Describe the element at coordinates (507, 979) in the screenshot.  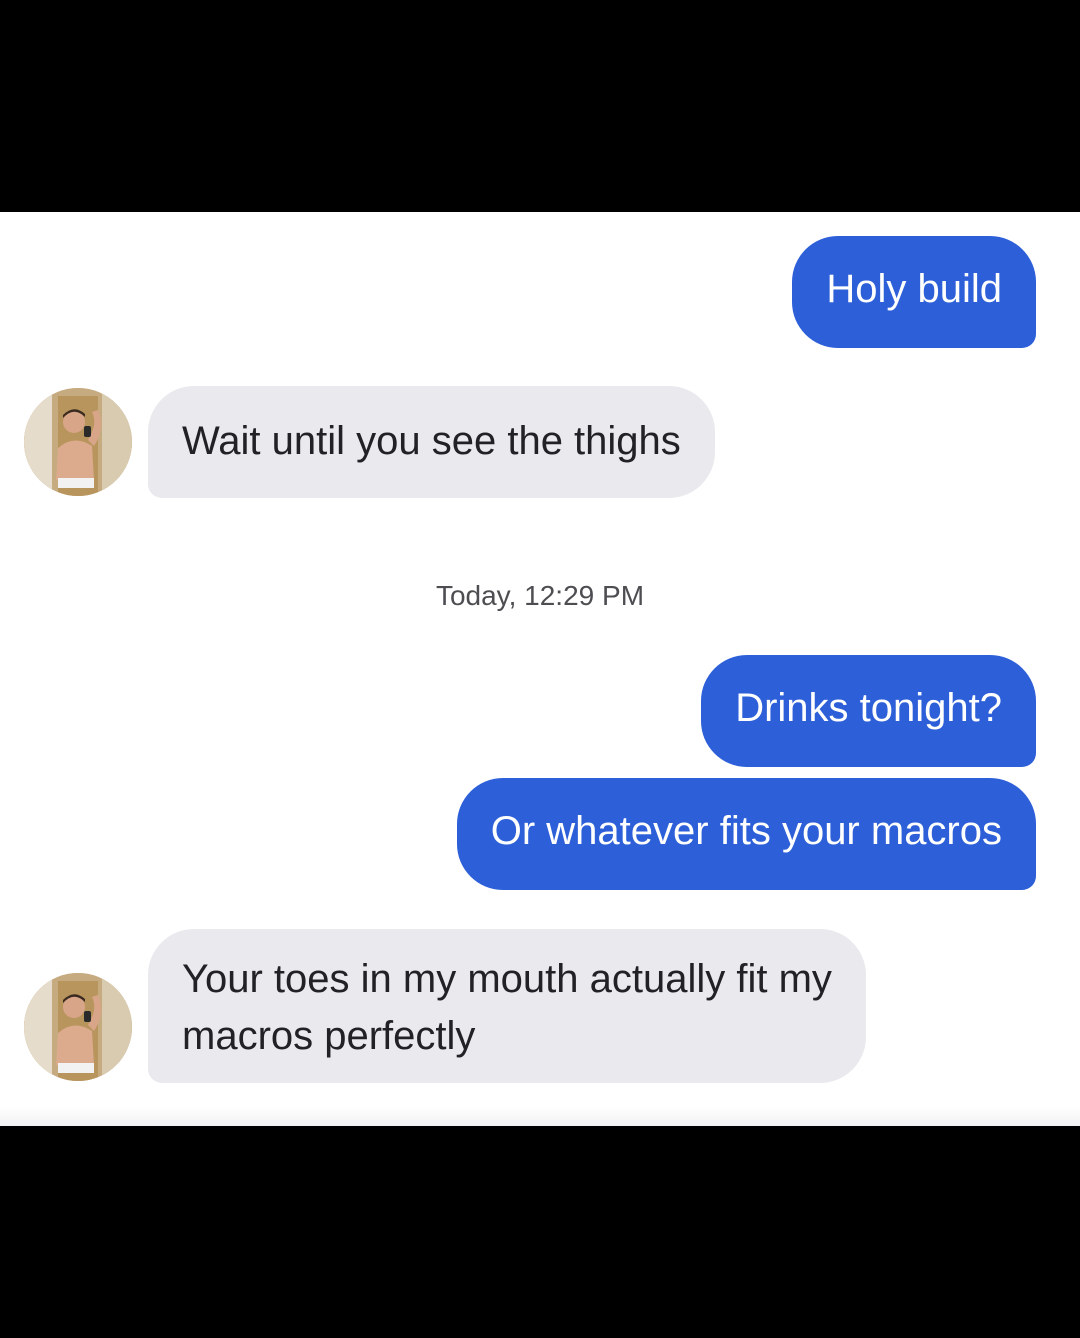
I see `message-text-line: Your toes in my mouth actually fit my` at that location.